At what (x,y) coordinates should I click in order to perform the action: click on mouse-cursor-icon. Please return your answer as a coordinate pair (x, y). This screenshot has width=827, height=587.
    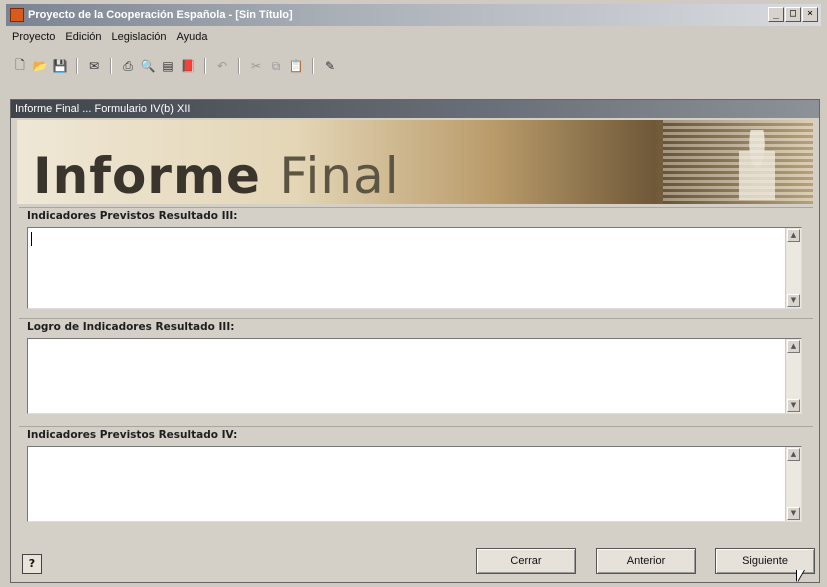
    Looking at the image, I should click on (800, 576).